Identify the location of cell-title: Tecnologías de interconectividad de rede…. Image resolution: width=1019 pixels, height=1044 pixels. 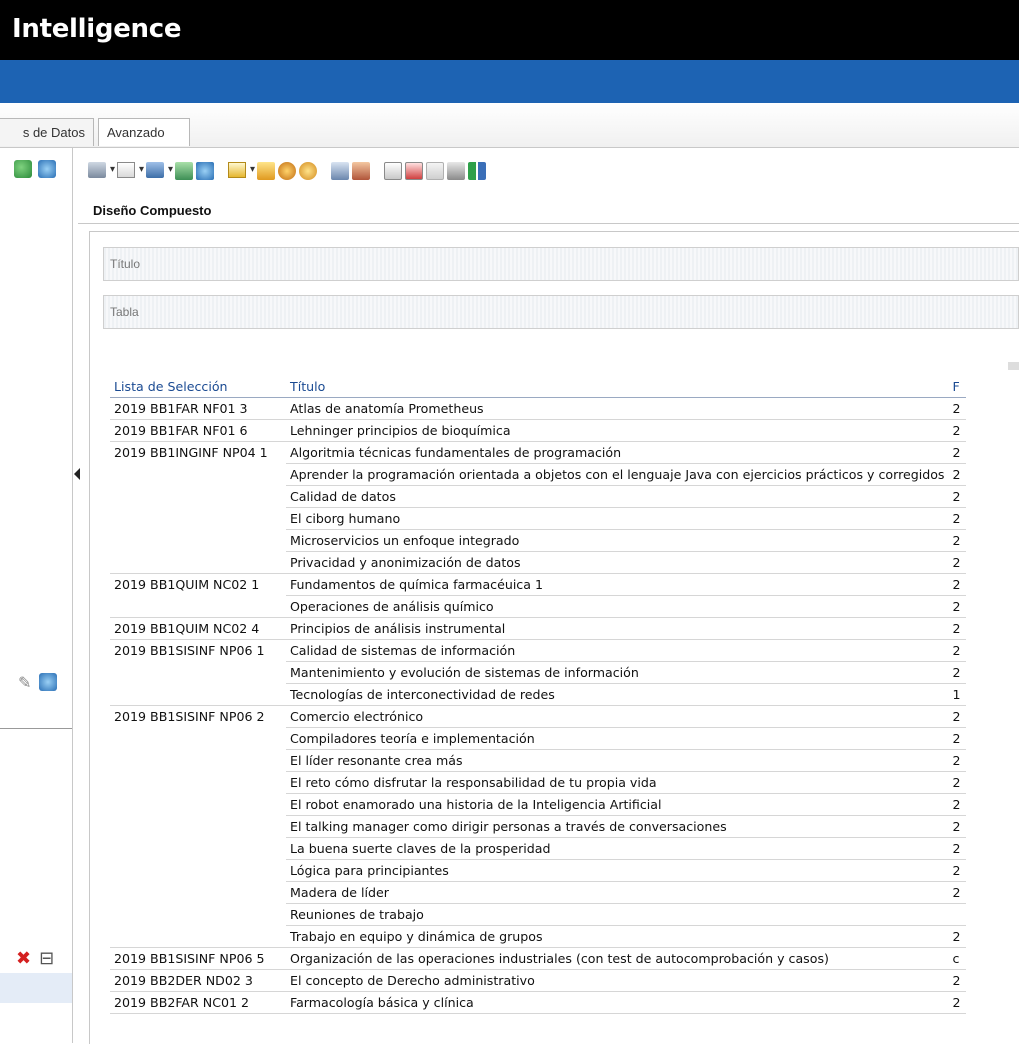
(617, 694).